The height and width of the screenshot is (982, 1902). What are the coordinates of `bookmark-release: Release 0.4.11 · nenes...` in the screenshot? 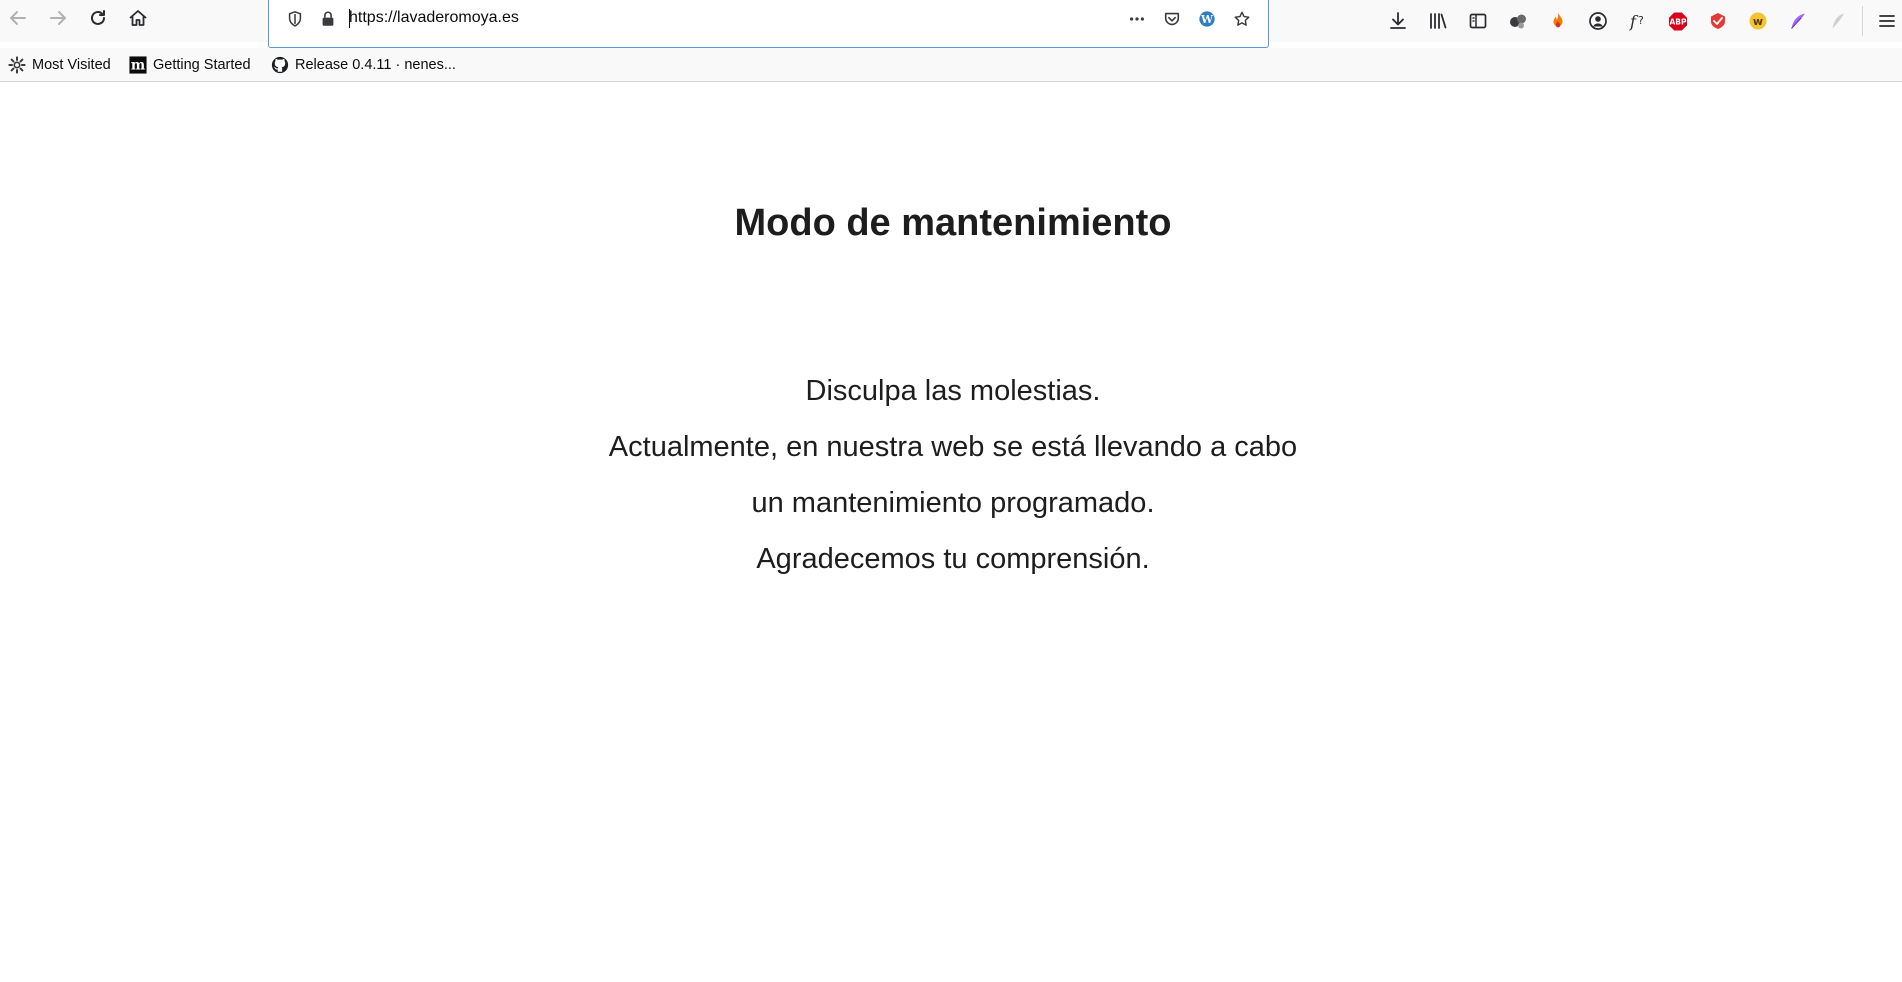 It's located at (363, 65).